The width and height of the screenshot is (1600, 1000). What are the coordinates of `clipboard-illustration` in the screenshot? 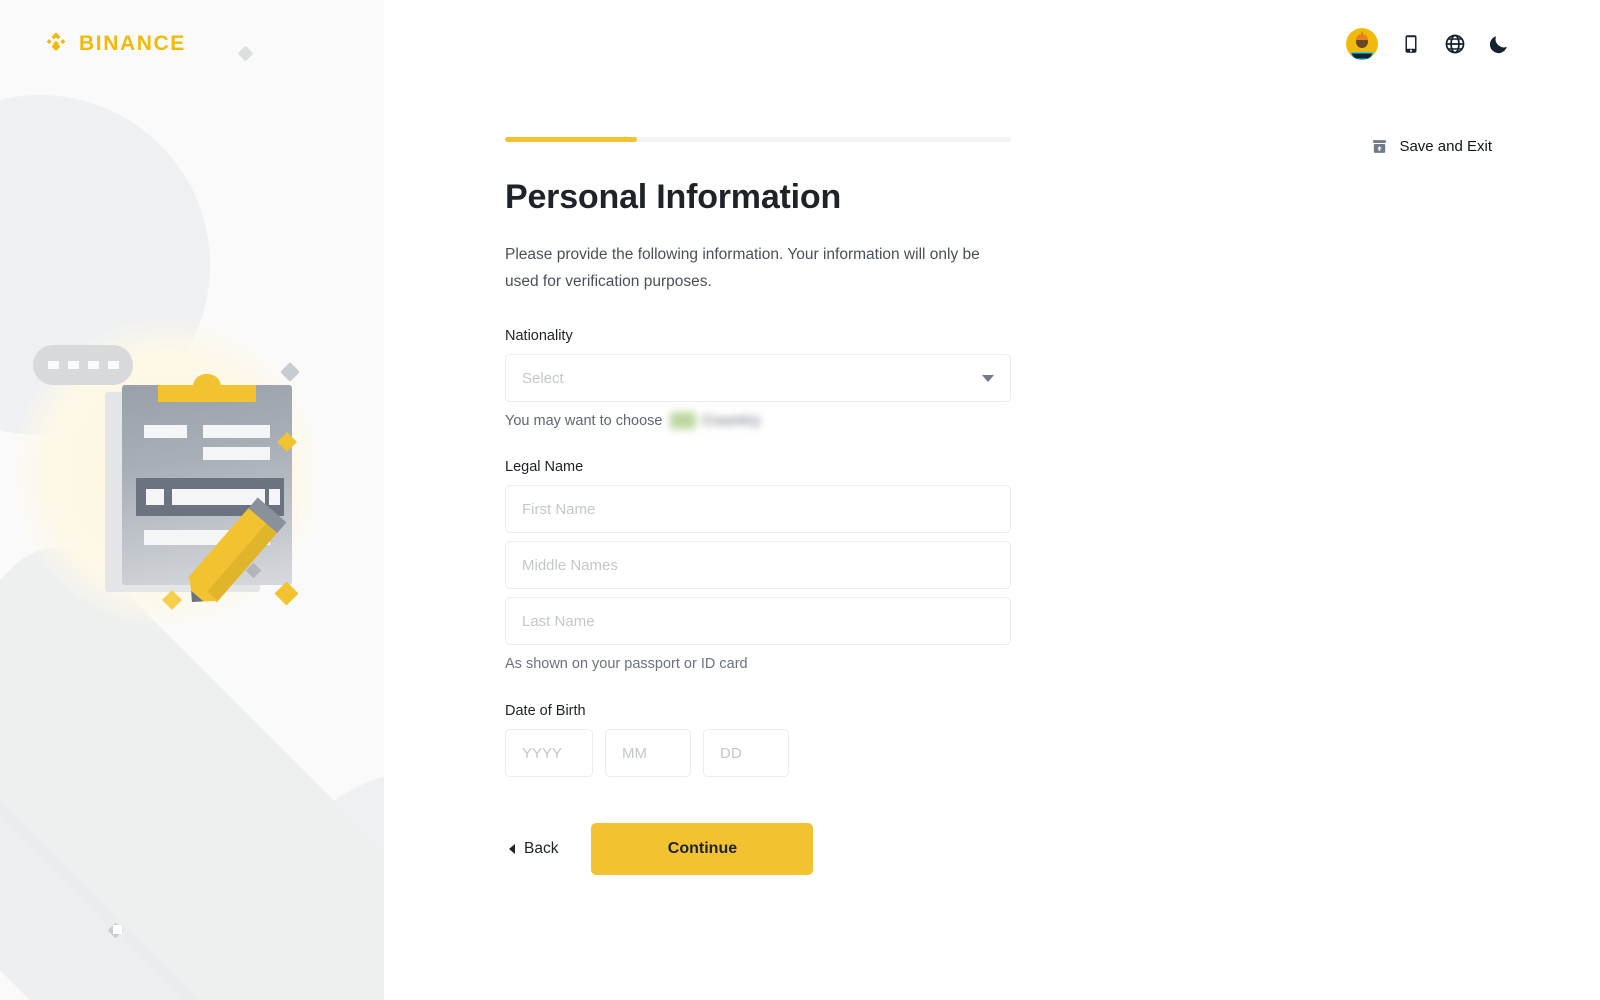 It's located at (185, 480).